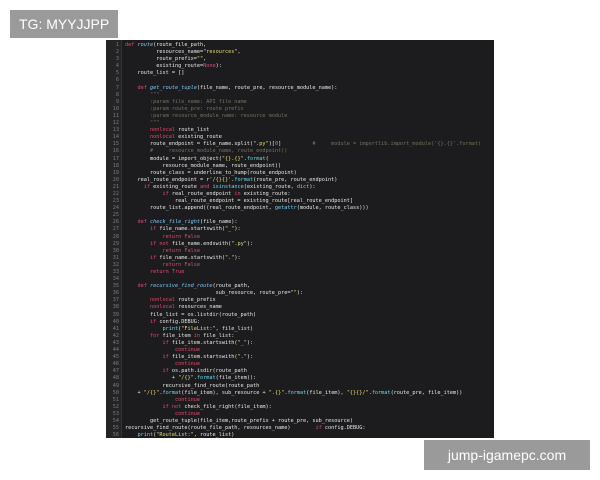 This screenshot has height=480, width=600. What do you see at coordinates (115, 335) in the screenshot?
I see `line-number: 42` at bounding box center [115, 335].